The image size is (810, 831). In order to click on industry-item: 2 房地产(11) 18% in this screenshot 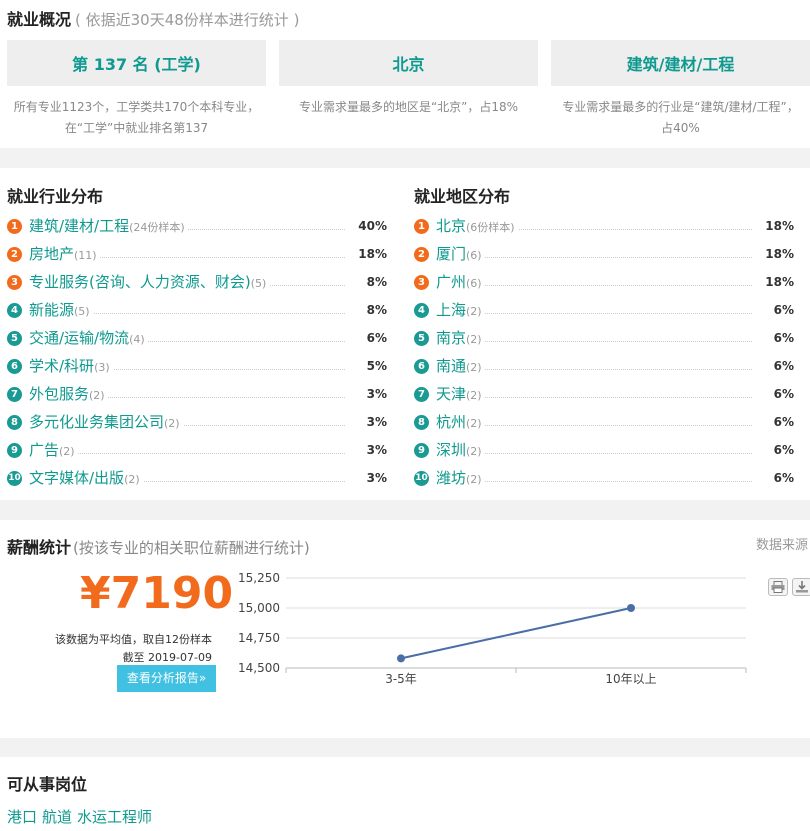, I will do `click(197, 256)`.